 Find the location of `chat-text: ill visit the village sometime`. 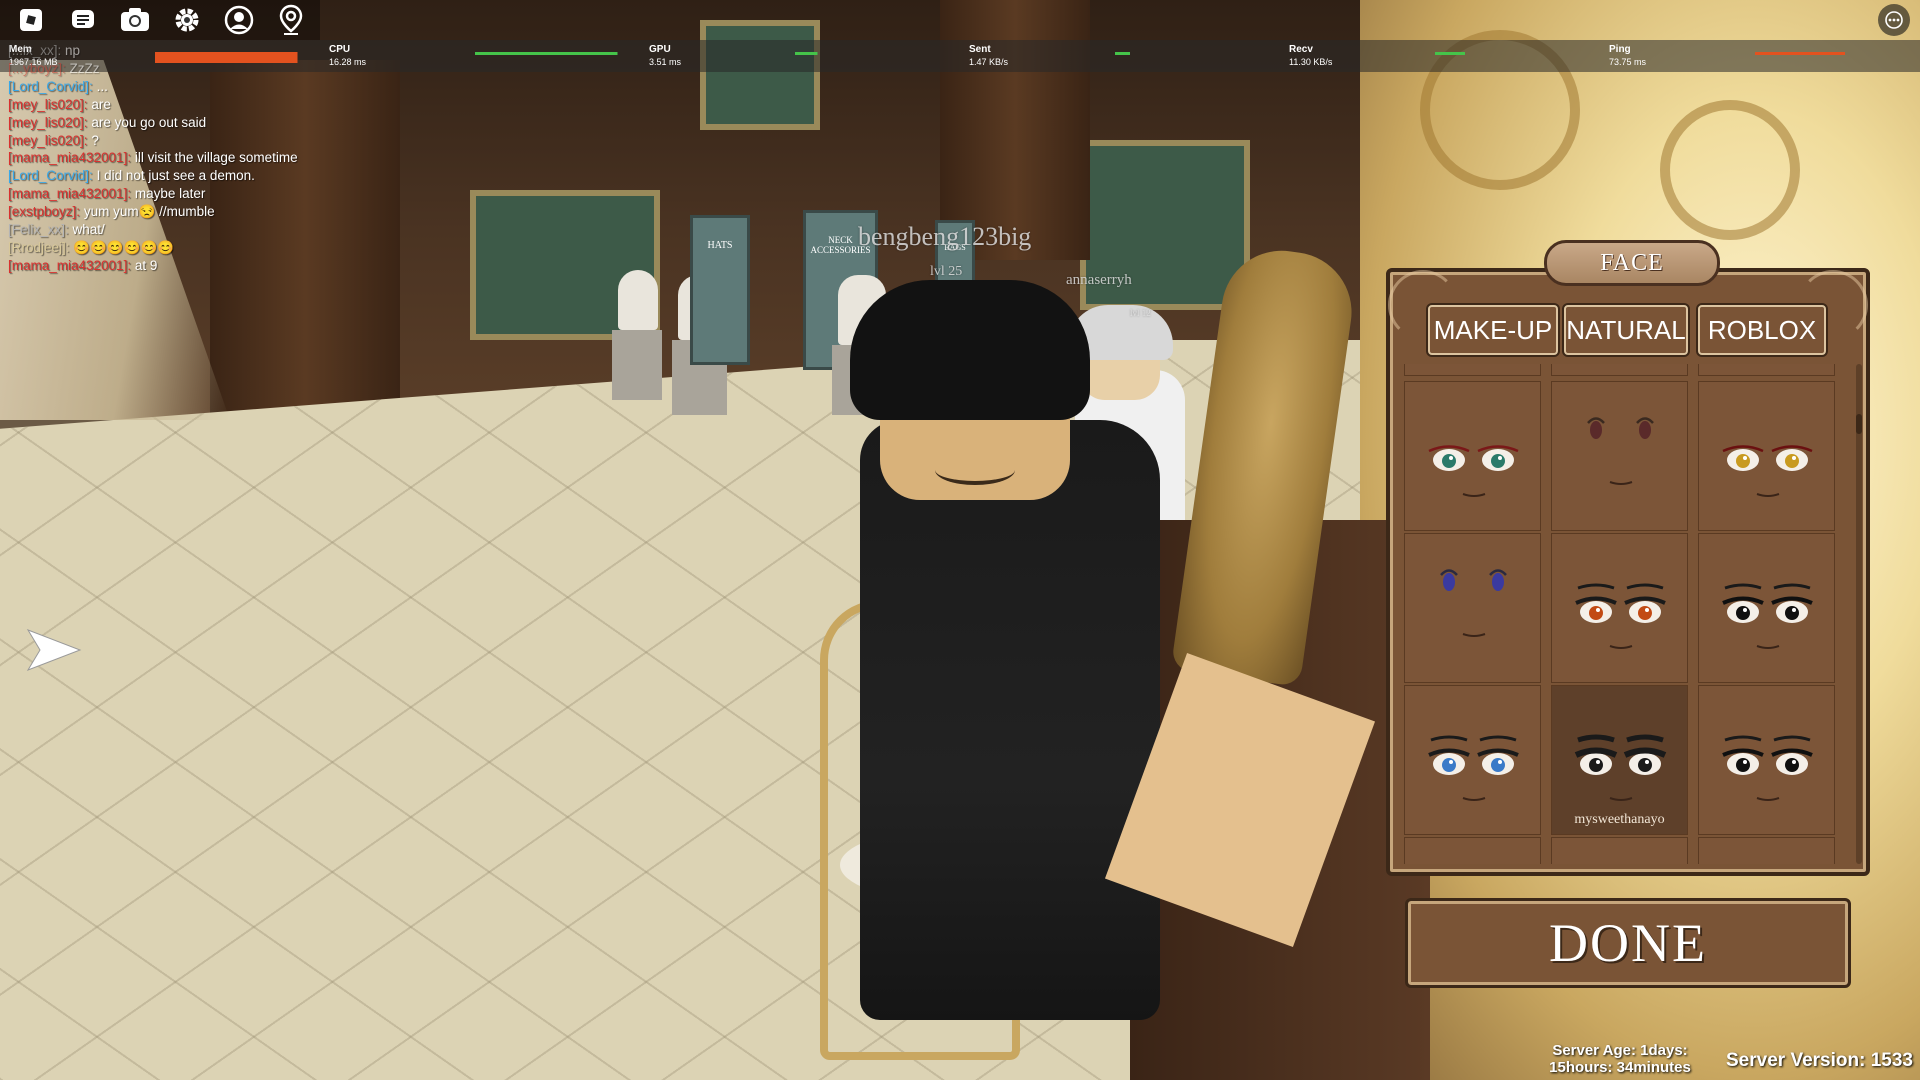

chat-text: ill visit the village sometime is located at coordinates (216, 158).